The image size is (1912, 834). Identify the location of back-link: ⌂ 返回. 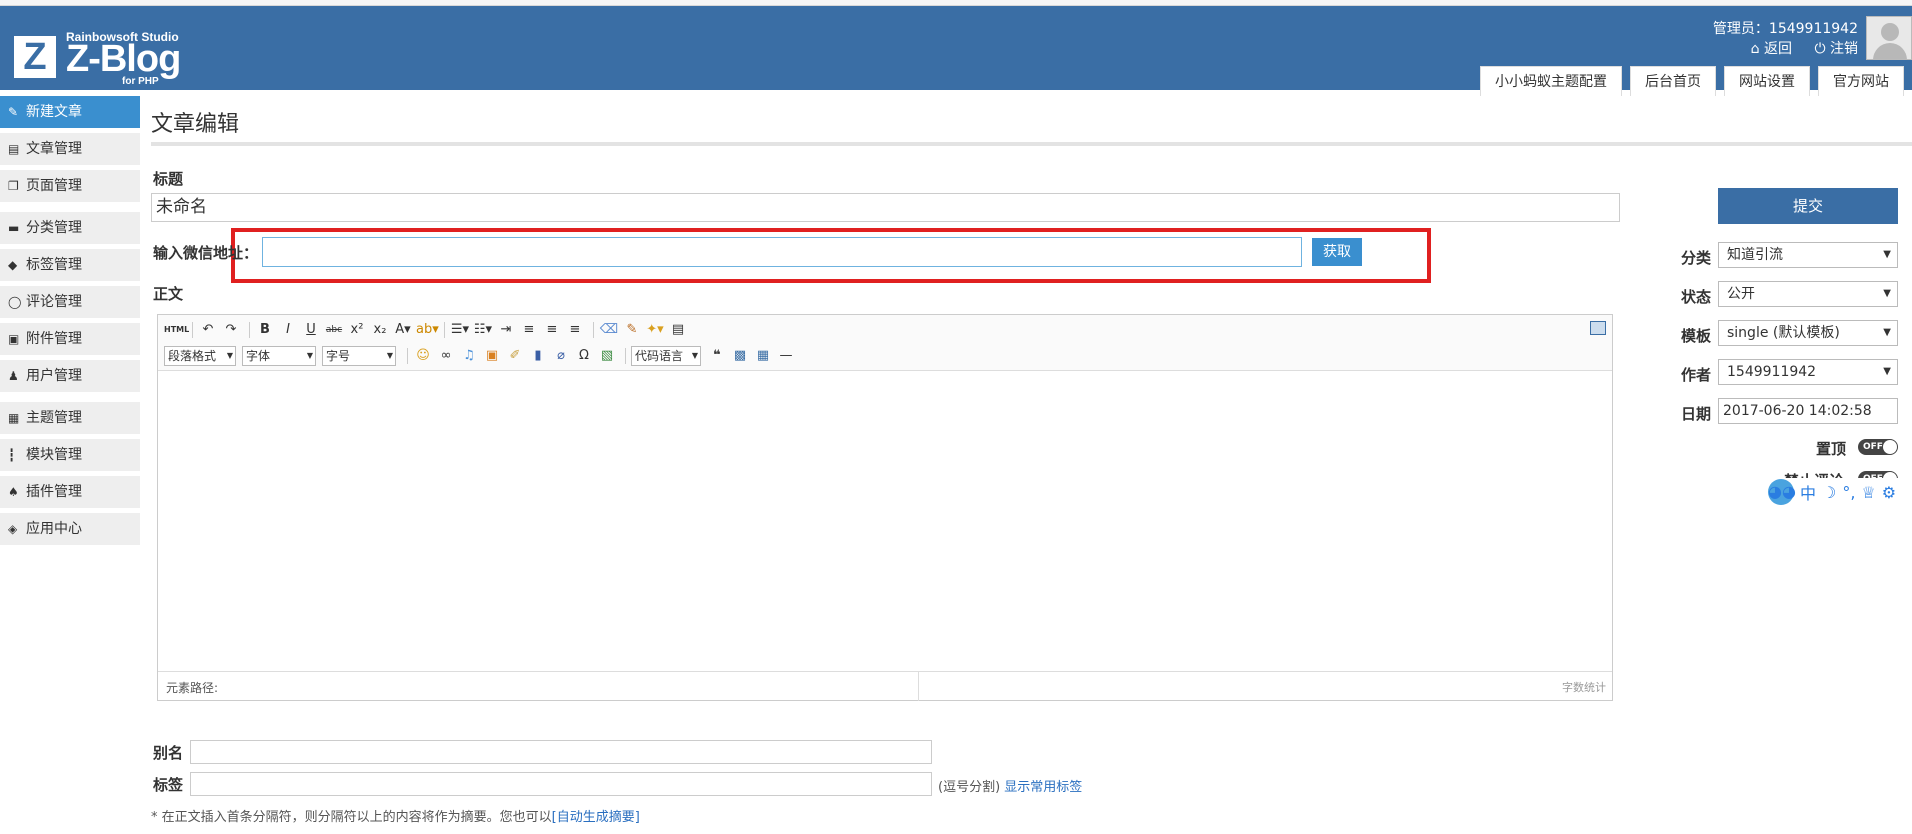
(1771, 49).